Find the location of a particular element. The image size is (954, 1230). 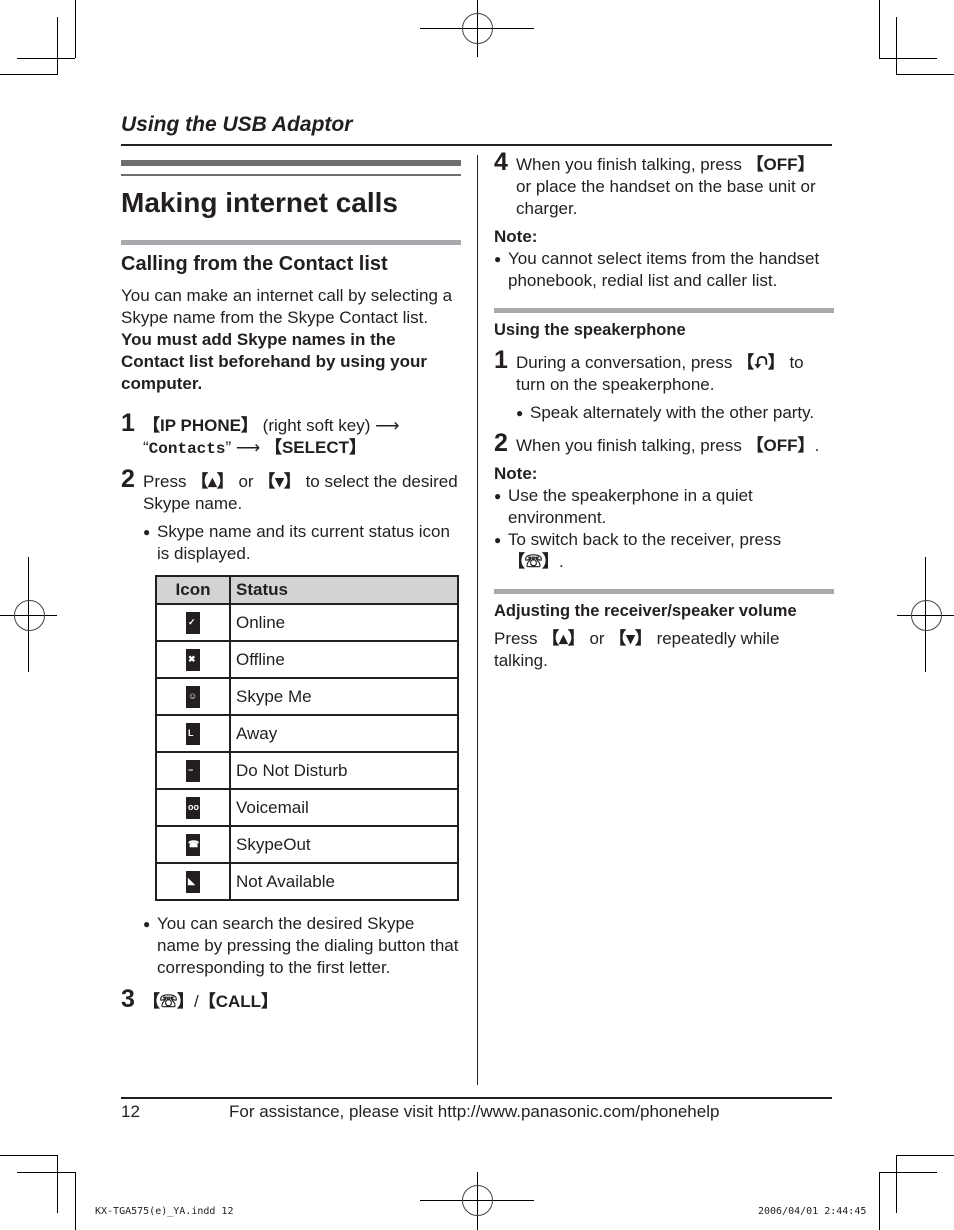

voicemail-icon: oo is located at coordinates (193, 807).